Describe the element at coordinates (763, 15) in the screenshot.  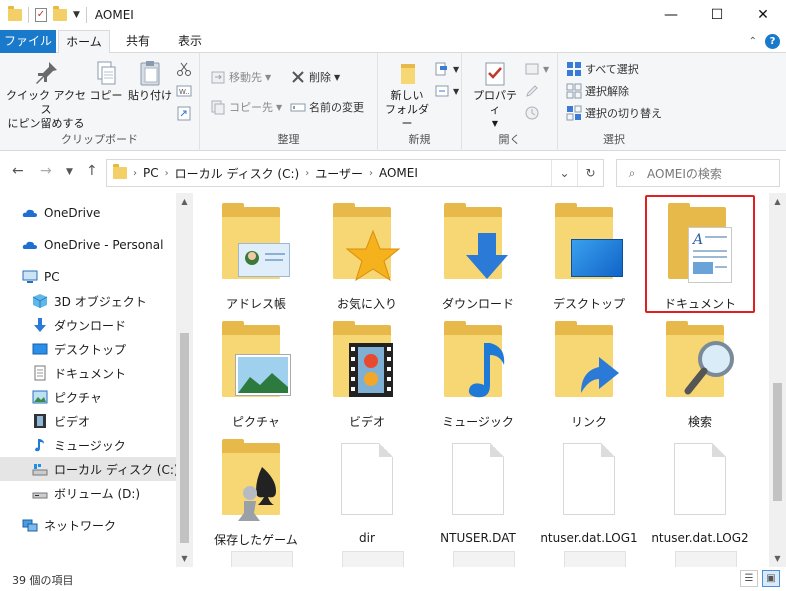
I see `close-button: ✕` at that location.